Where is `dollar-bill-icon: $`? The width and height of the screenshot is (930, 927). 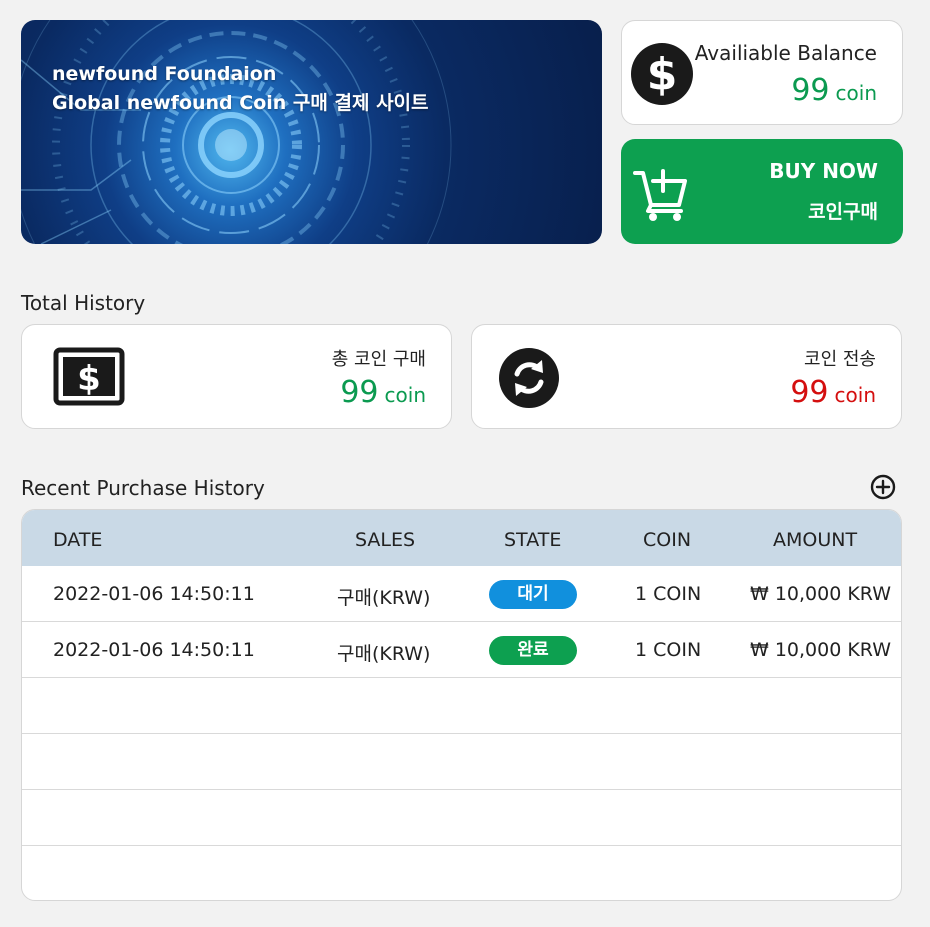
dollar-bill-icon: $ is located at coordinates (89, 376).